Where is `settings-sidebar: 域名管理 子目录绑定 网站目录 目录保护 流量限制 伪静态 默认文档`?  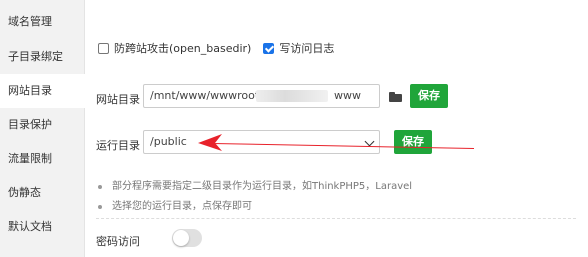 settings-sidebar: 域名管理 子目录绑定 网站目录 目录保护 流量限制 伪静态 默认文档 is located at coordinates (42, 128).